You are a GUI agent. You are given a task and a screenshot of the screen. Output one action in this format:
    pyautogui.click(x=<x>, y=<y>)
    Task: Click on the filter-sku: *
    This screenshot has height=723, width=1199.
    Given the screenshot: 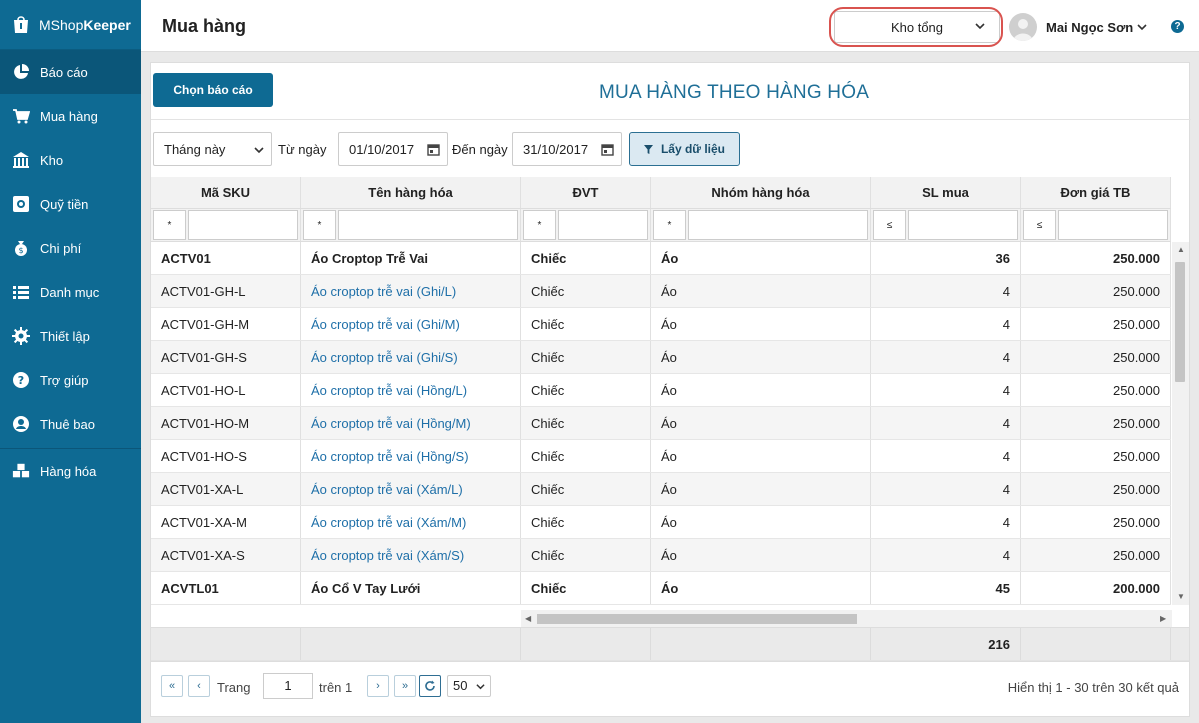 What is the action you would take?
    pyautogui.click(x=226, y=225)
    